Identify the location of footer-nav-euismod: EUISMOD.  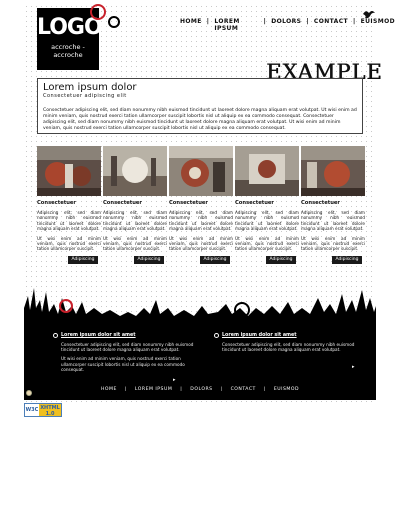
(286, 389).